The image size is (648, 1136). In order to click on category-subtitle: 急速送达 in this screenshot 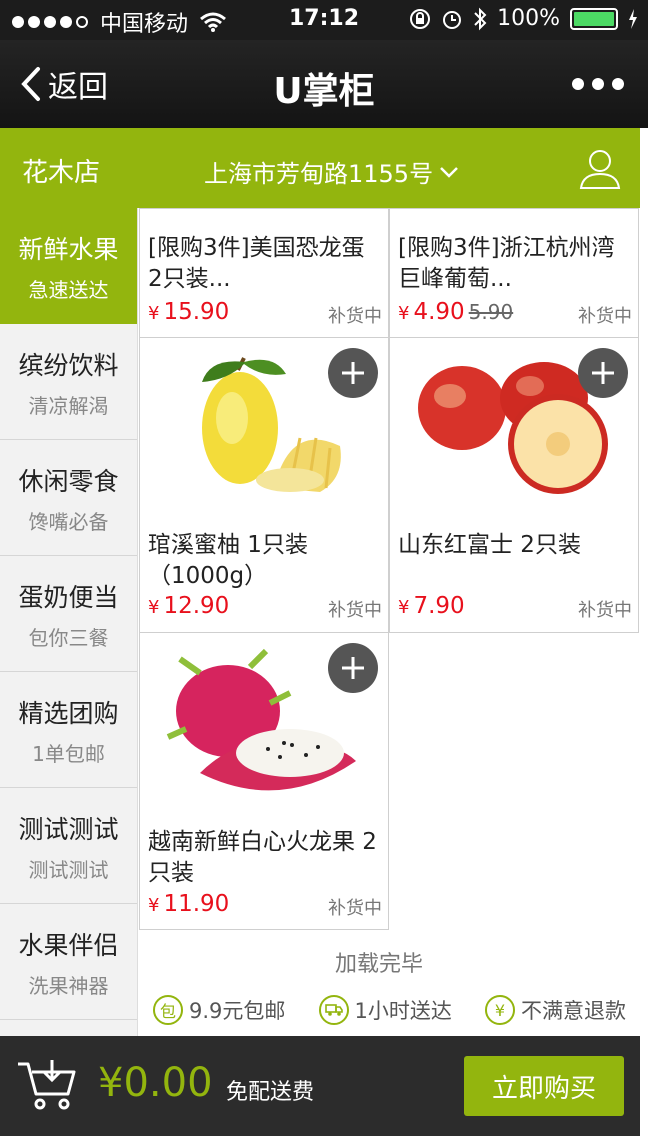, I will do `click(68, 290)`.